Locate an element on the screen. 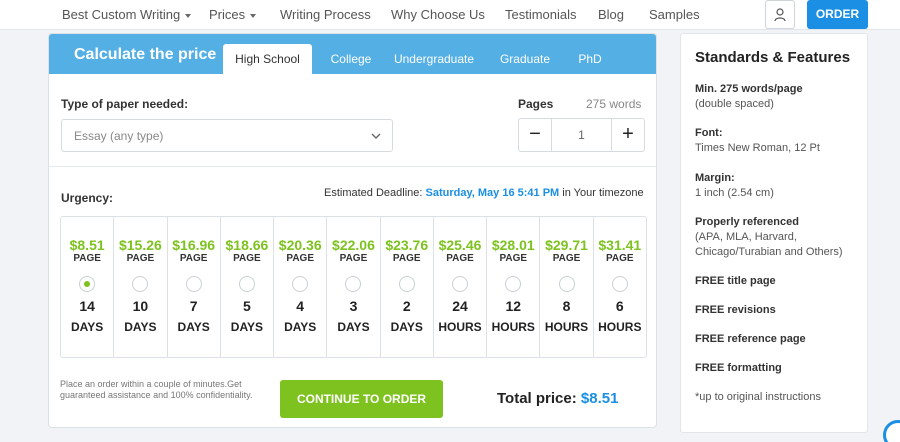 This screenshot has height=442, width=900. chevron-down-icon is located at coordinates (376, 136).